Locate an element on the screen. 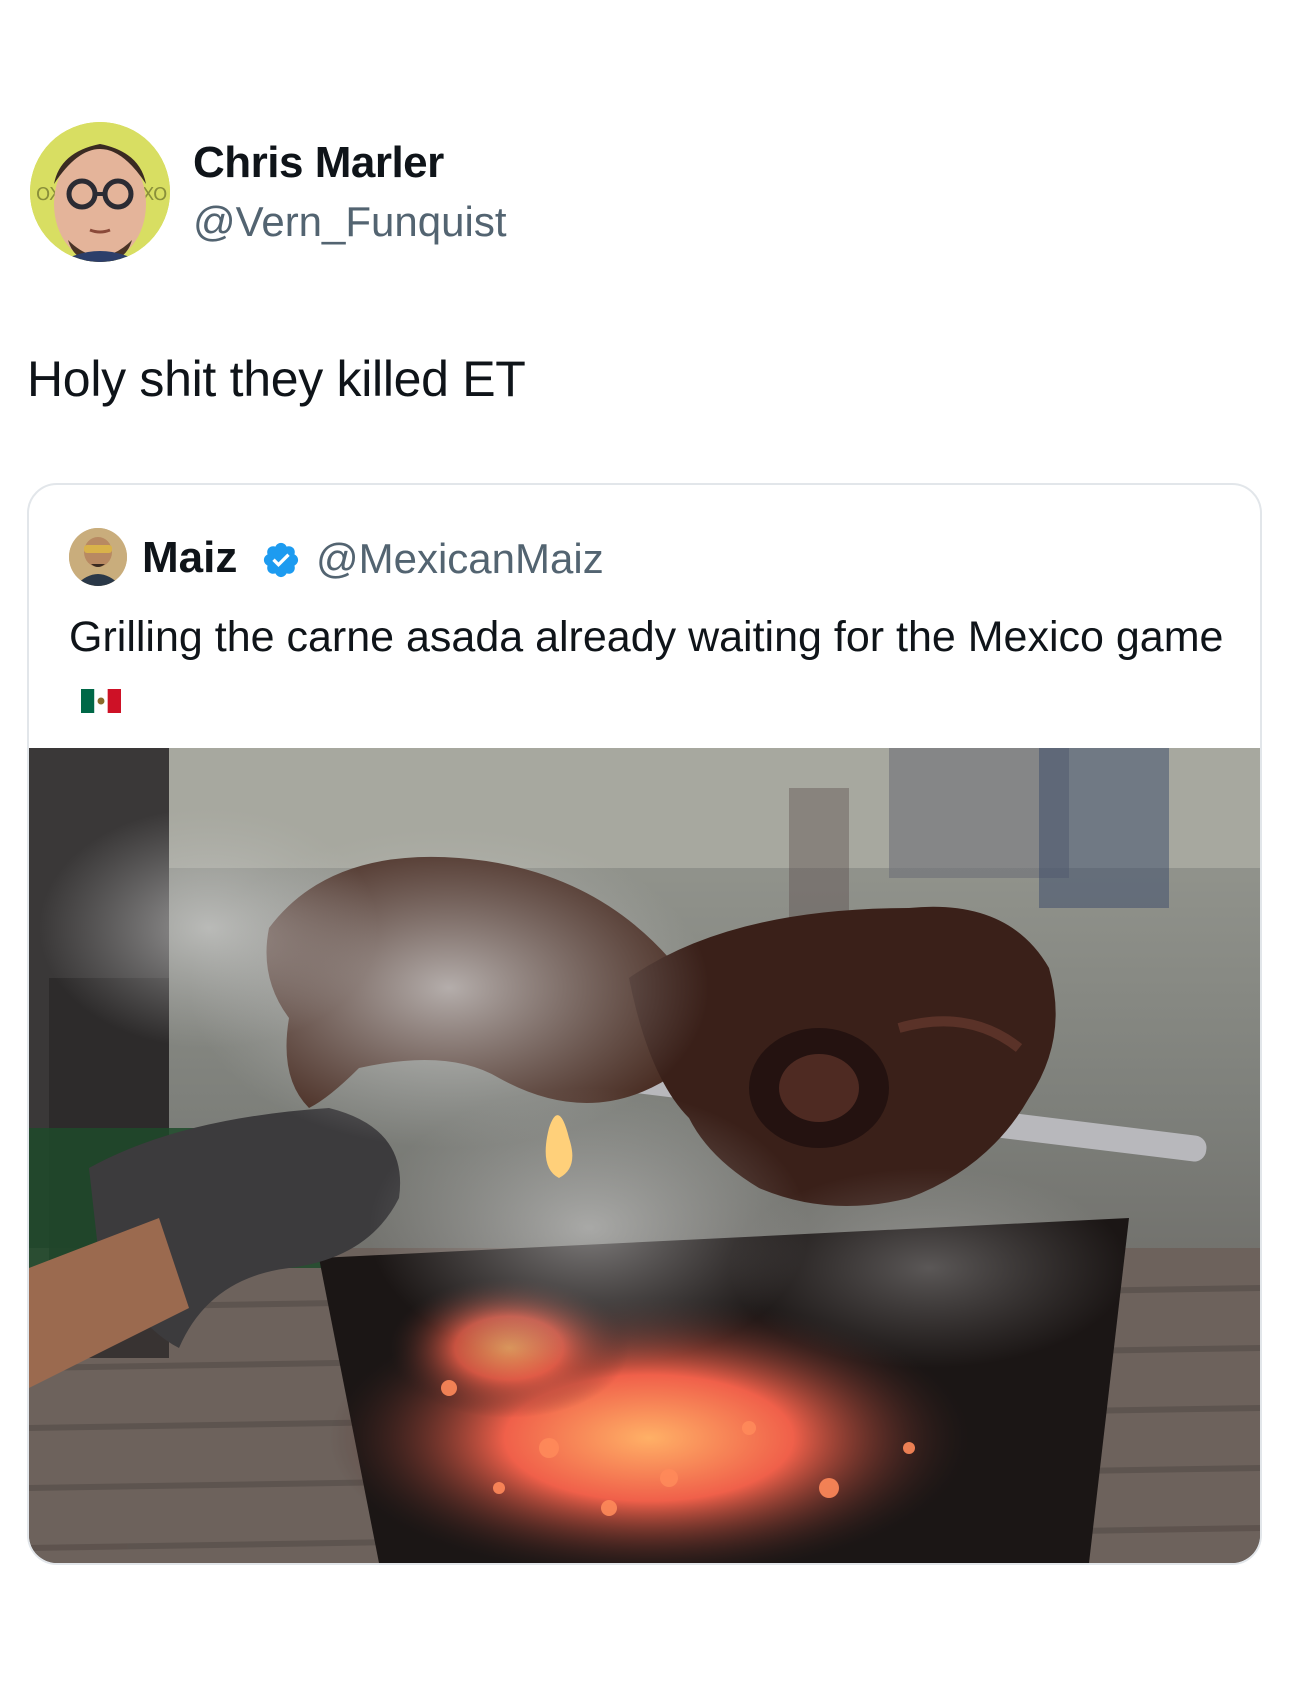  author-avatar: OX XO is located at coordinates (100, 192).